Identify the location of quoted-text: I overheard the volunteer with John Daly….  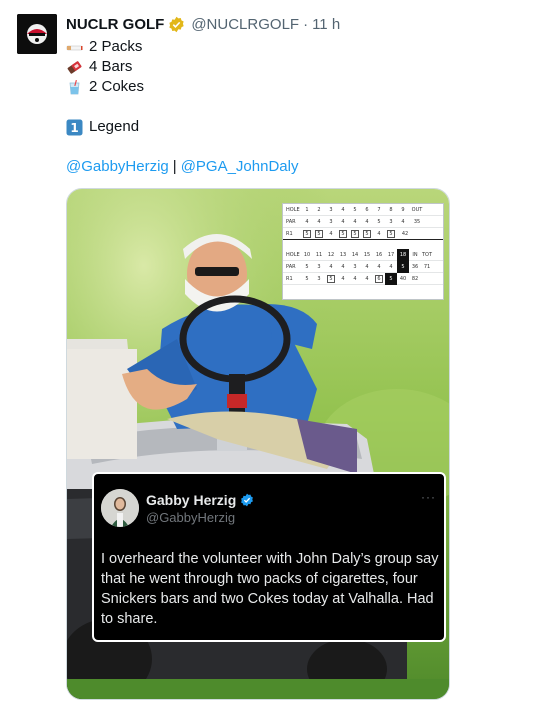
(270, 589).